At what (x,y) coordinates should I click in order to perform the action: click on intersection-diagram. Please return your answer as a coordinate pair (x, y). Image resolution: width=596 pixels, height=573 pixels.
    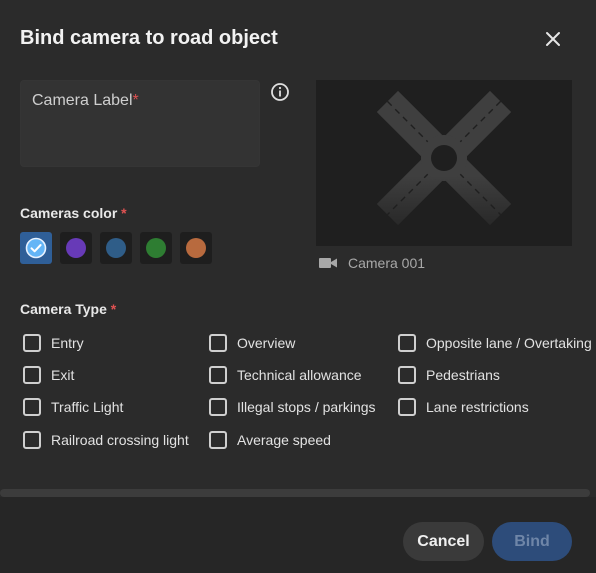
    Looking at the image, I should click on (444, 168).